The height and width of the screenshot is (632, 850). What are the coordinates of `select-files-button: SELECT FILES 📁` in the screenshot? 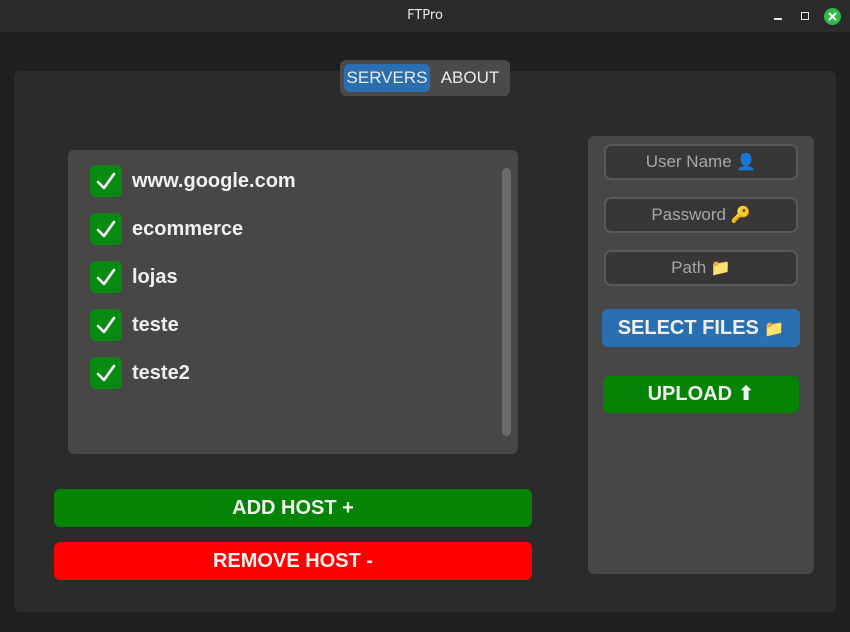 It's located at (701, 328).